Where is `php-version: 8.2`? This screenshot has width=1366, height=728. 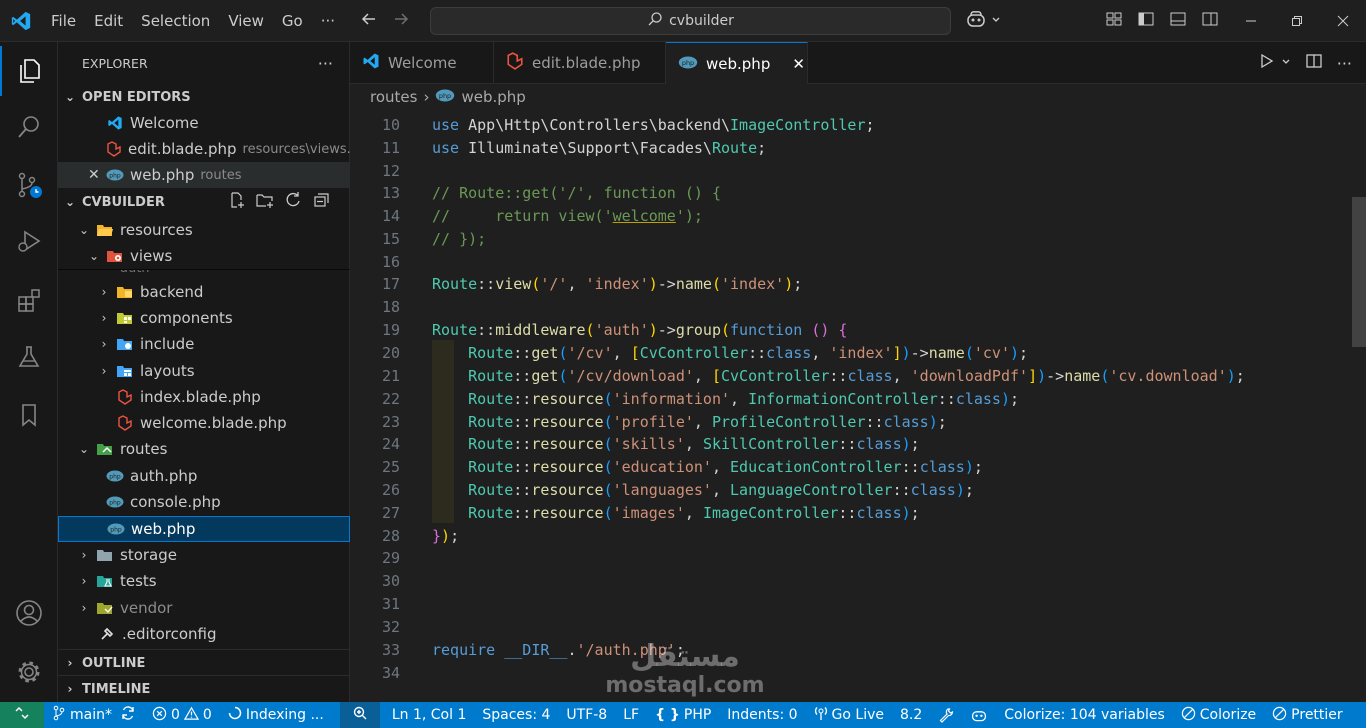
php-version: 8.2 is located at coordinates (911, 715).